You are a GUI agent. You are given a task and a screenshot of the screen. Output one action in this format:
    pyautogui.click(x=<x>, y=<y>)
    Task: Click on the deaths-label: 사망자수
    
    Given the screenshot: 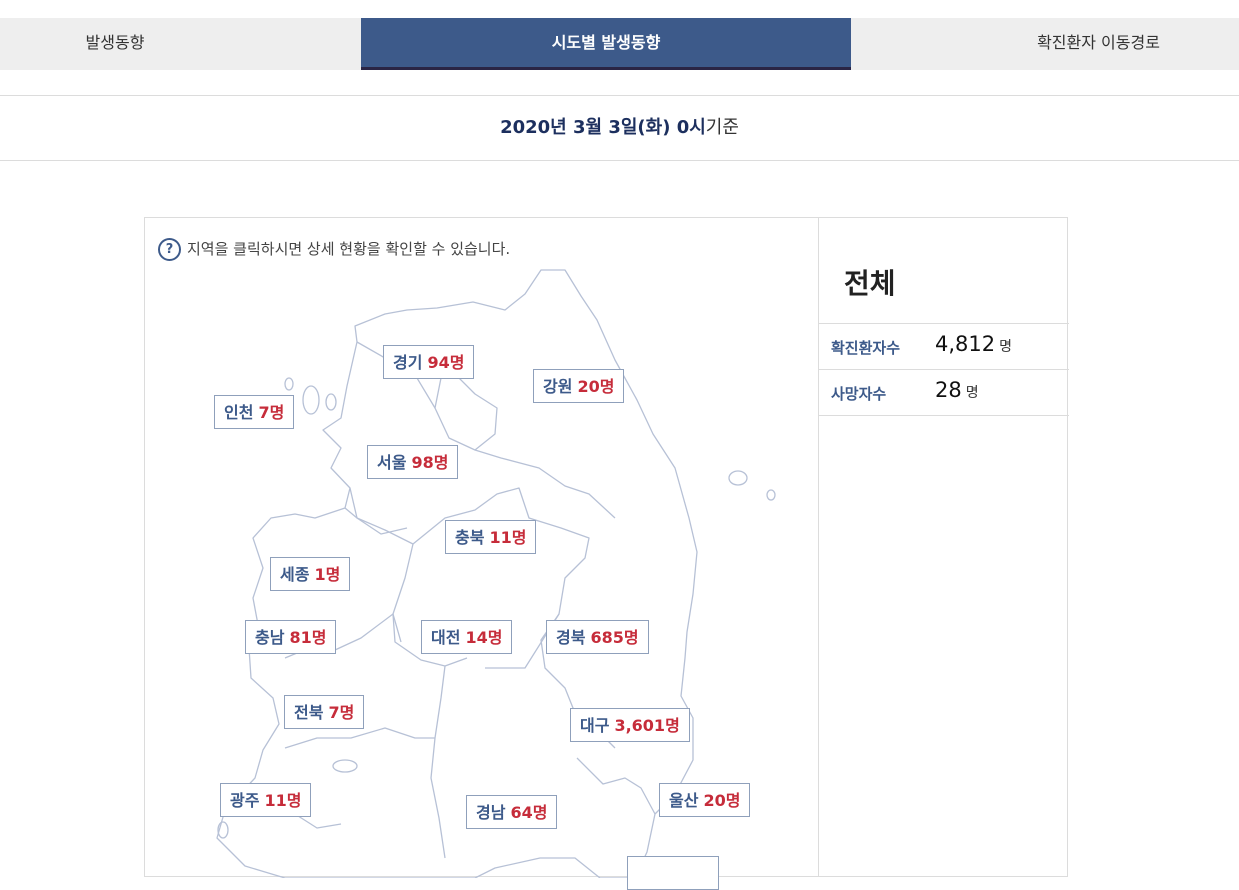 What is the action you would take?
    pyautogui.click(x=859, y=394)
    